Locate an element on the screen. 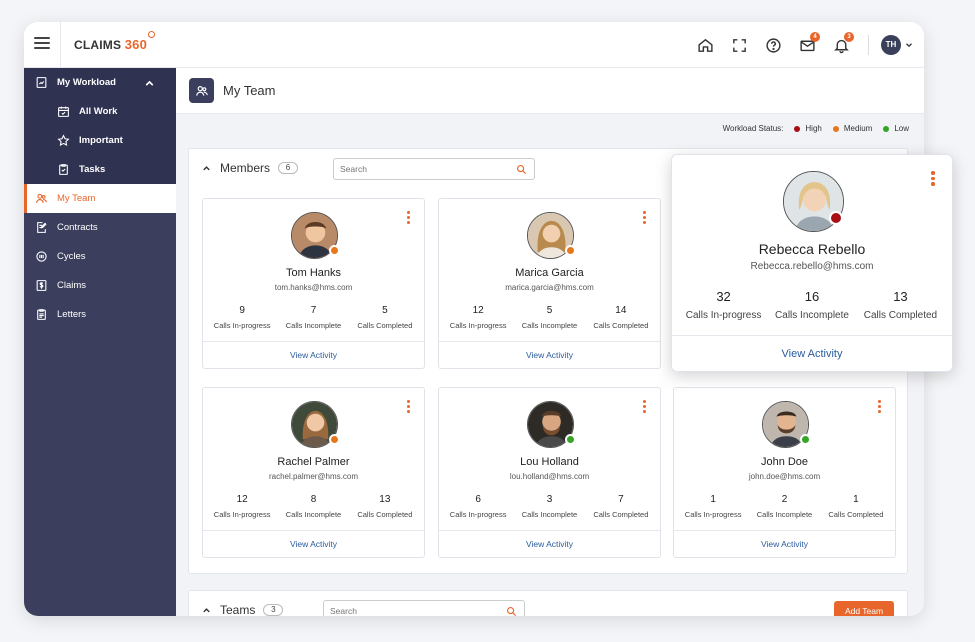  teams-search is located at coordinates (424, 608).